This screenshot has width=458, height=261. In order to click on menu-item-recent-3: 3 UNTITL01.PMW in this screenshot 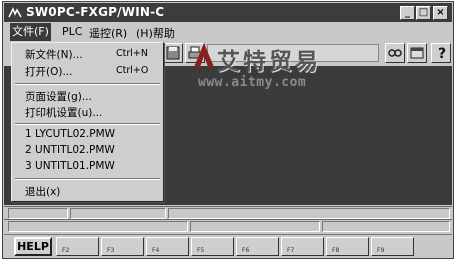, I will do `click(70, 166)`.